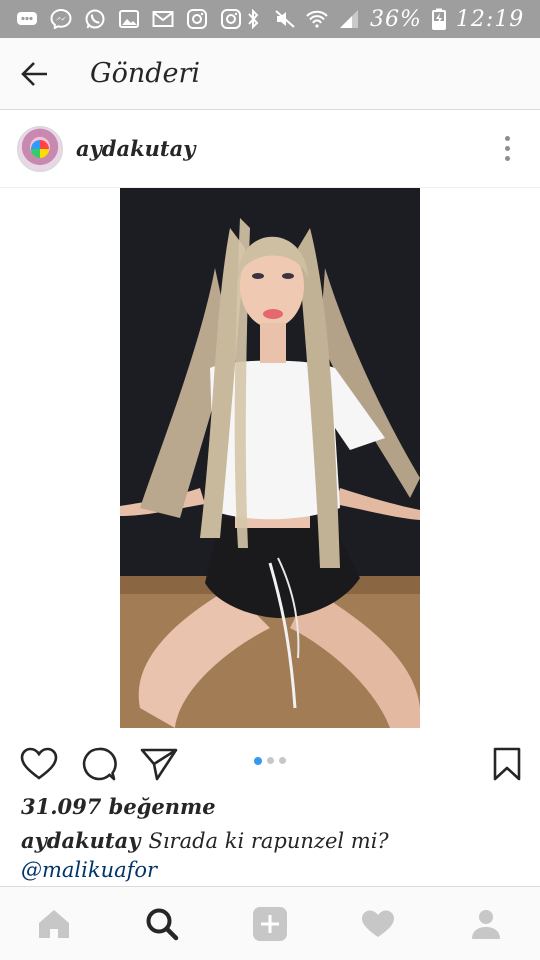  I want to click on notification-icons, so click(129, 19).